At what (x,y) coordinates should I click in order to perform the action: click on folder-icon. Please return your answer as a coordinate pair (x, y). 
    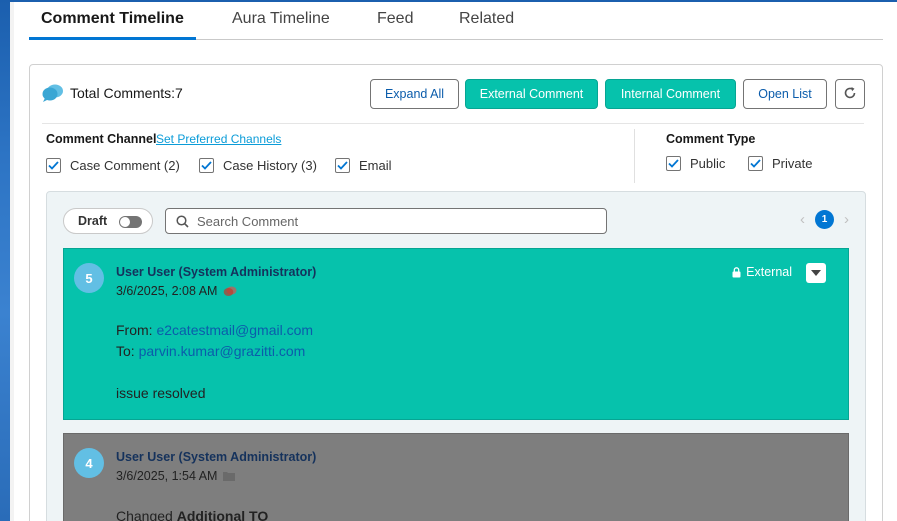
    Looking at the image, I should click on (229, 476).